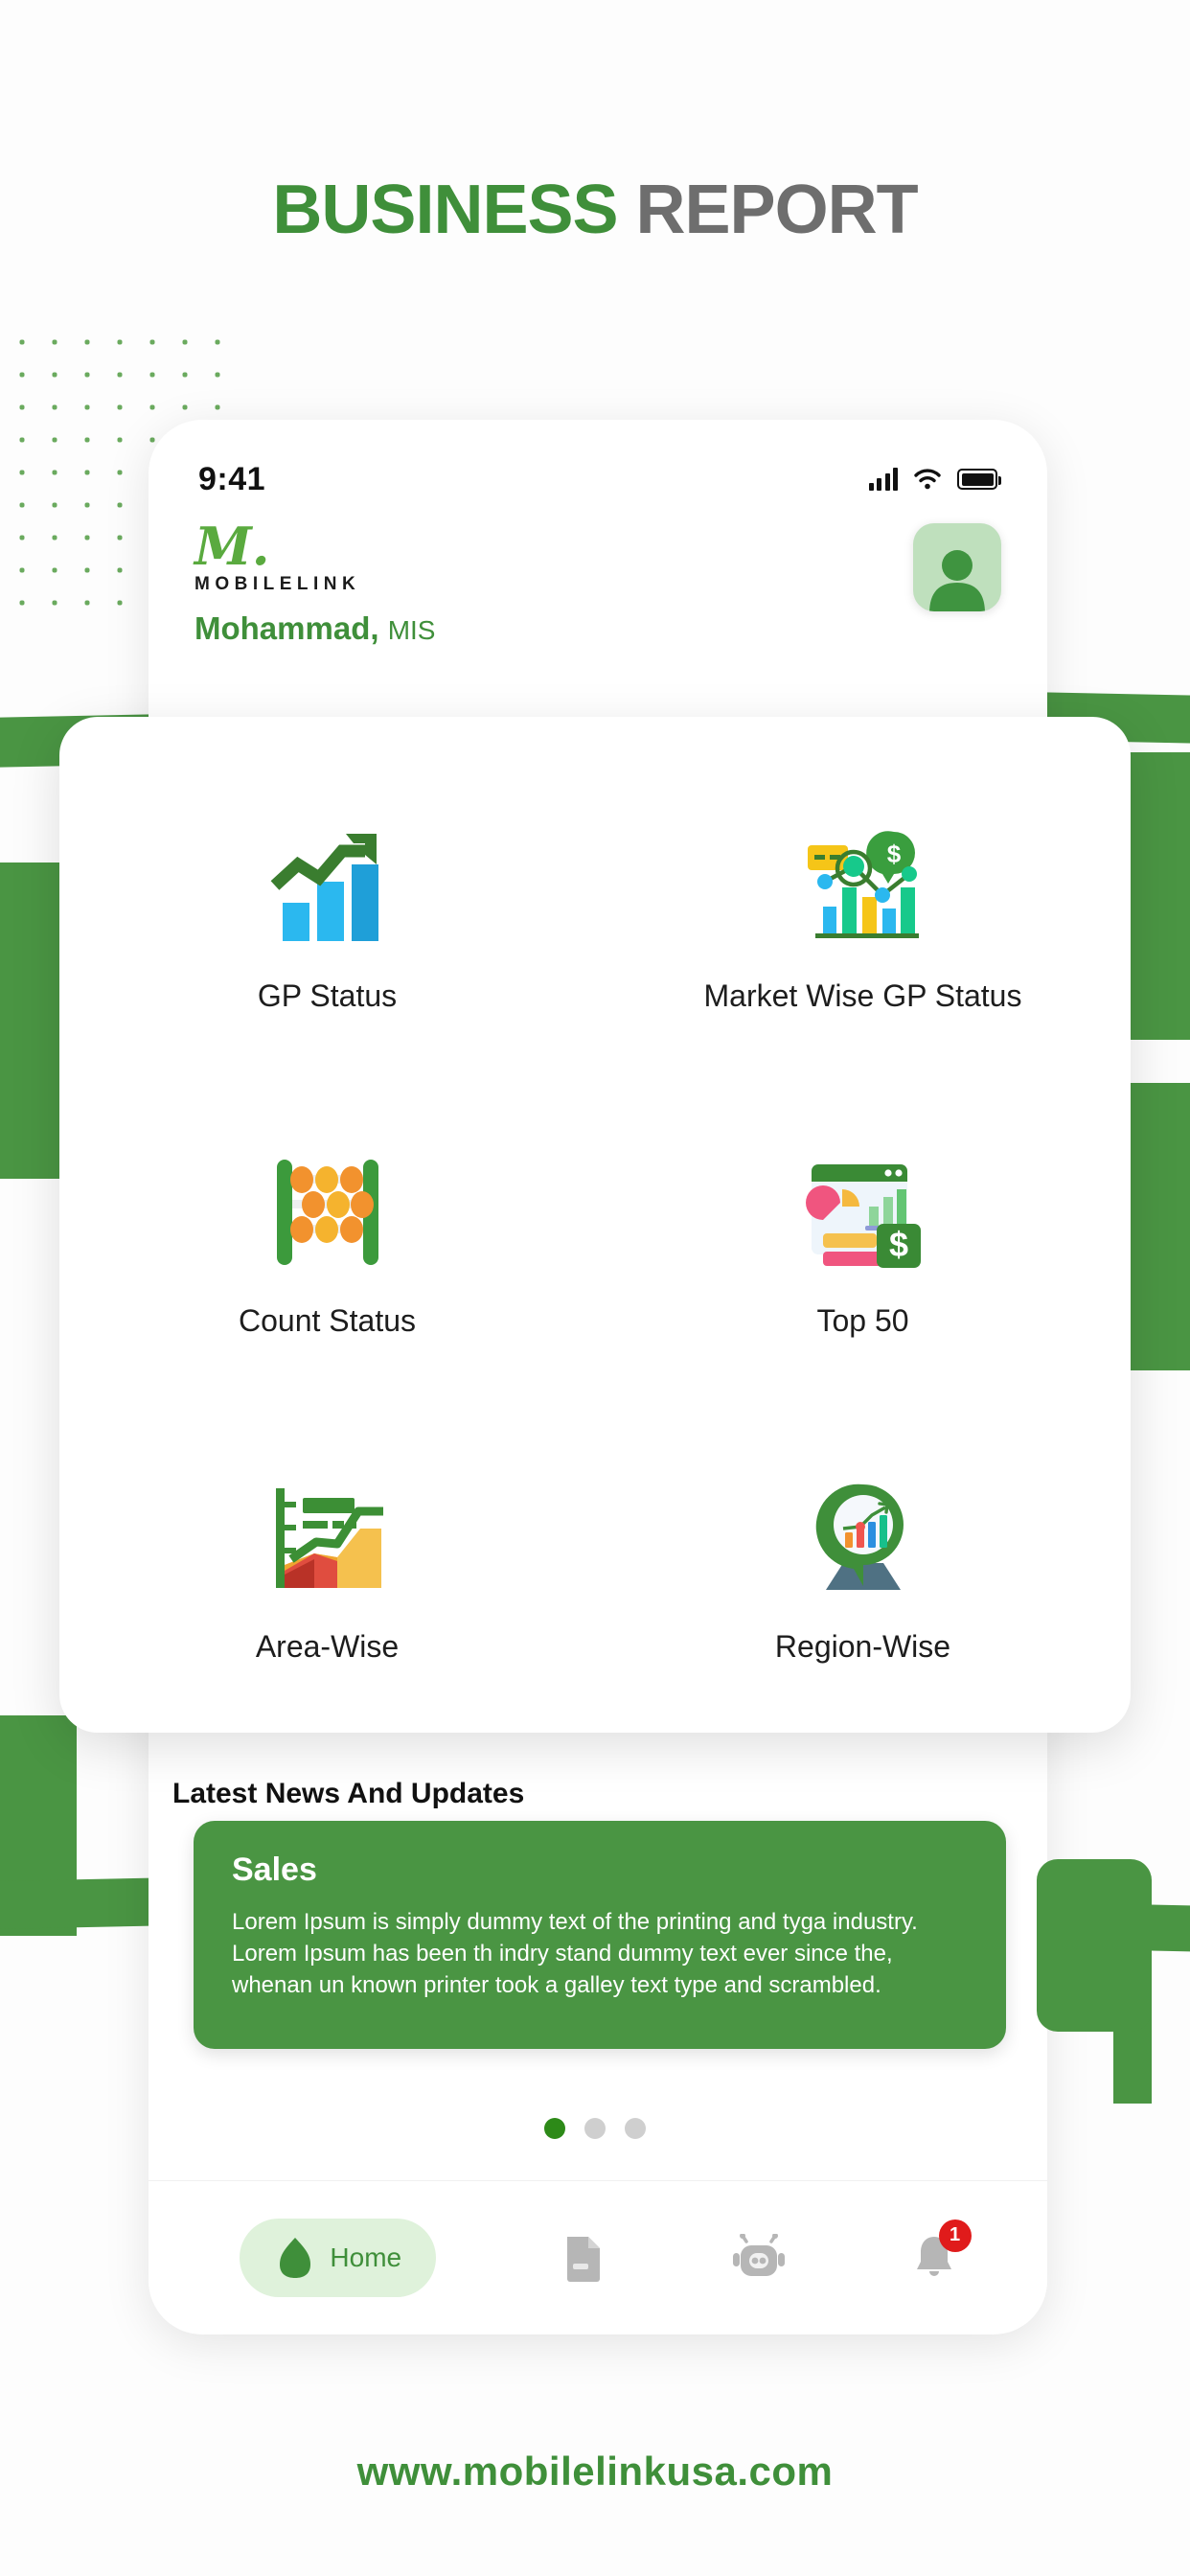 The image size is (1190, 2576). I want to click on news-card-peek, so click(1095, 1945).